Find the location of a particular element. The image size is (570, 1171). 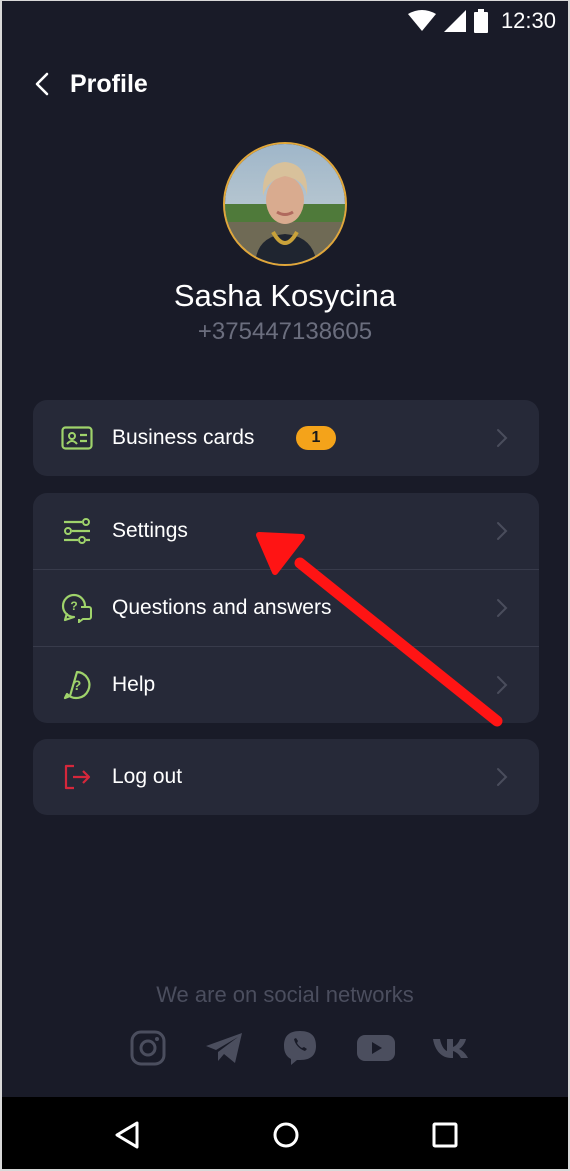

youtube-icon is located at coordinates (376, 1048).